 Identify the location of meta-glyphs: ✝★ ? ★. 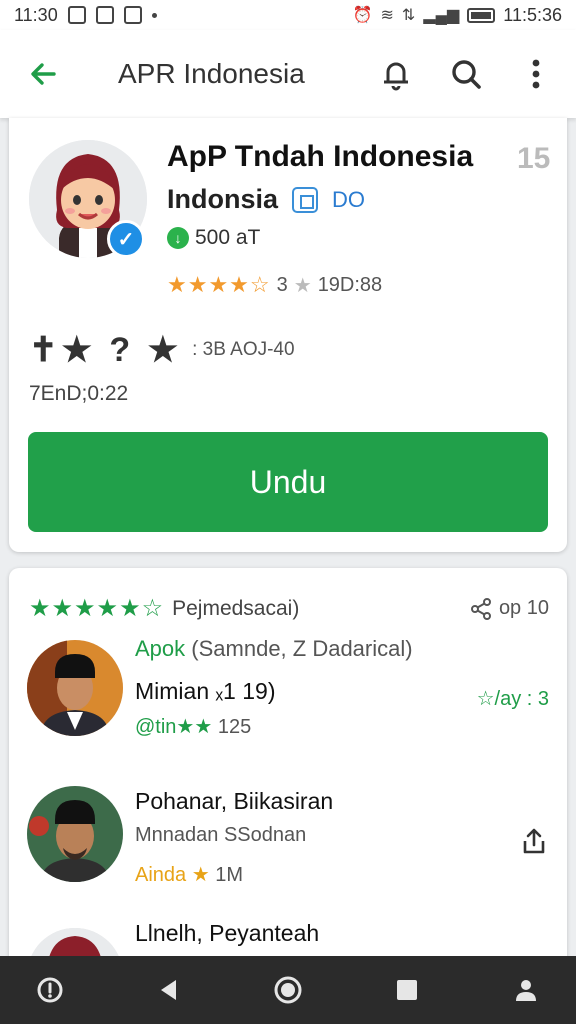
(106, 350).